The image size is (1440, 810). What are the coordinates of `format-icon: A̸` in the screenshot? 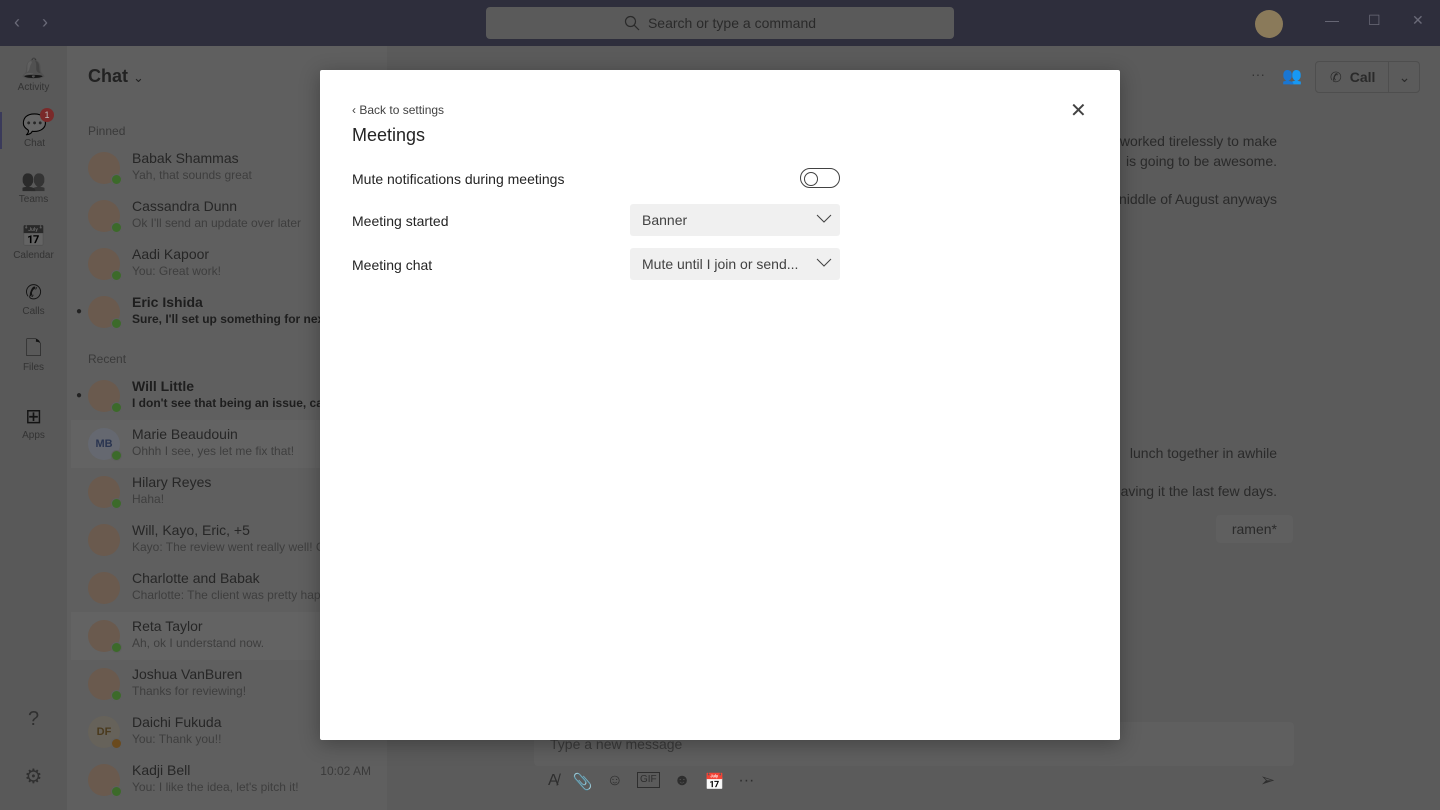 It's located at (553, 782).